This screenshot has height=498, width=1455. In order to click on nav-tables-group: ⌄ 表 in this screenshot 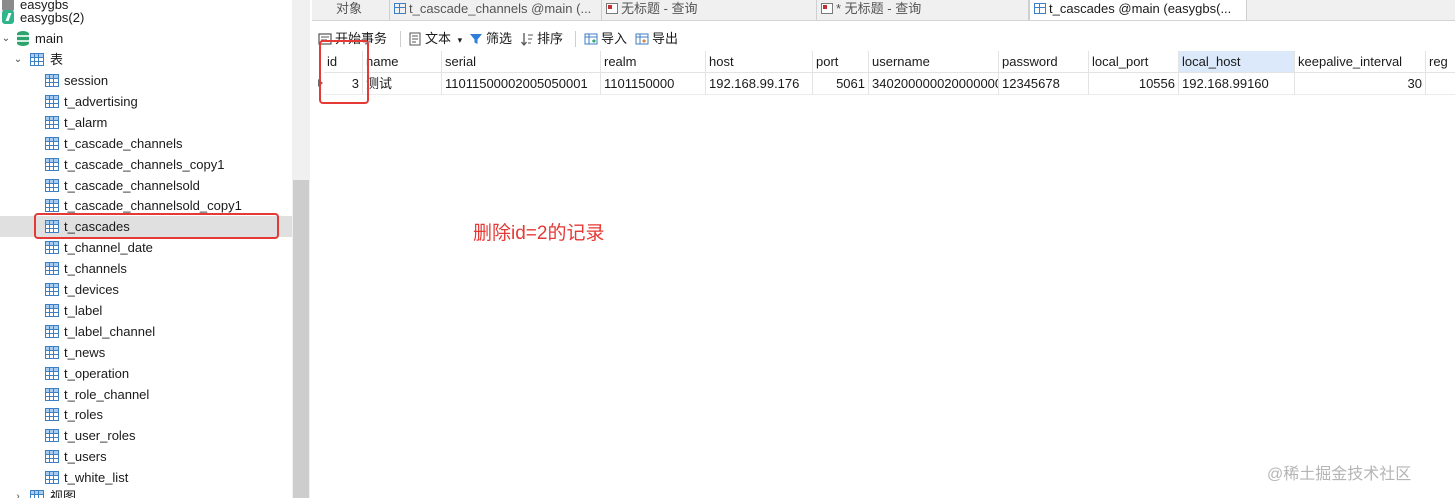, I will do `click(146, 59)`.